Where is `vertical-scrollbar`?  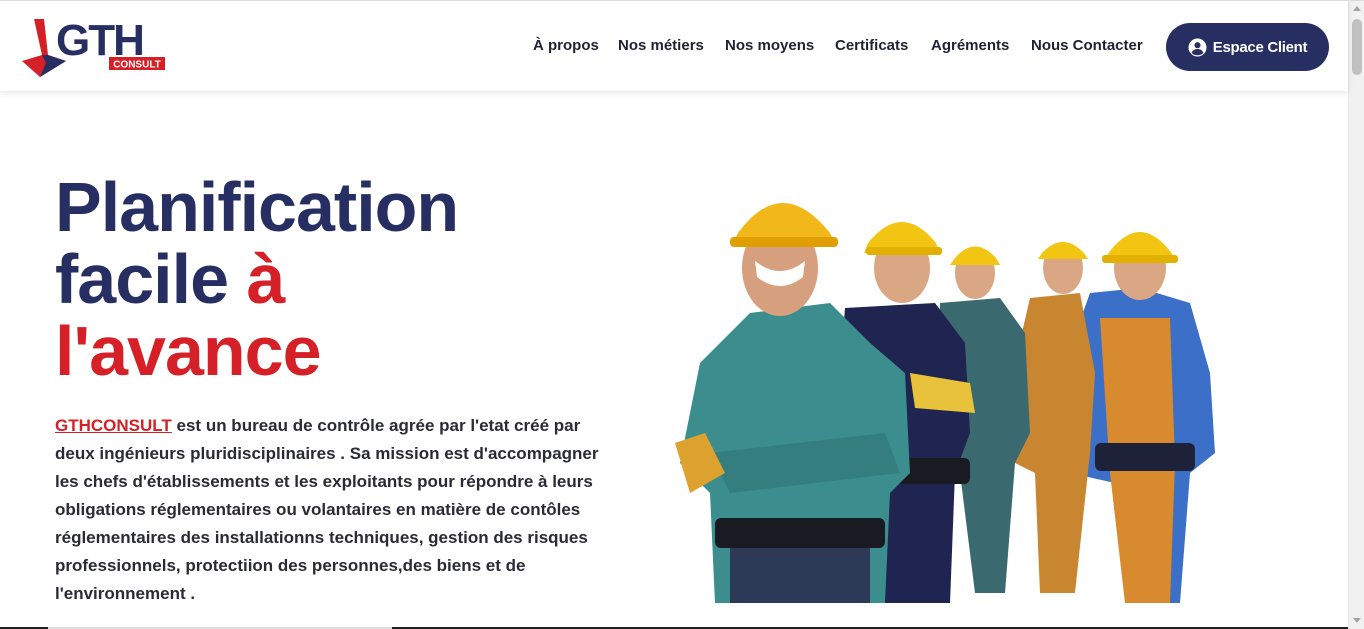 vertical-scrollbar is located at coordinates (1356, 315).